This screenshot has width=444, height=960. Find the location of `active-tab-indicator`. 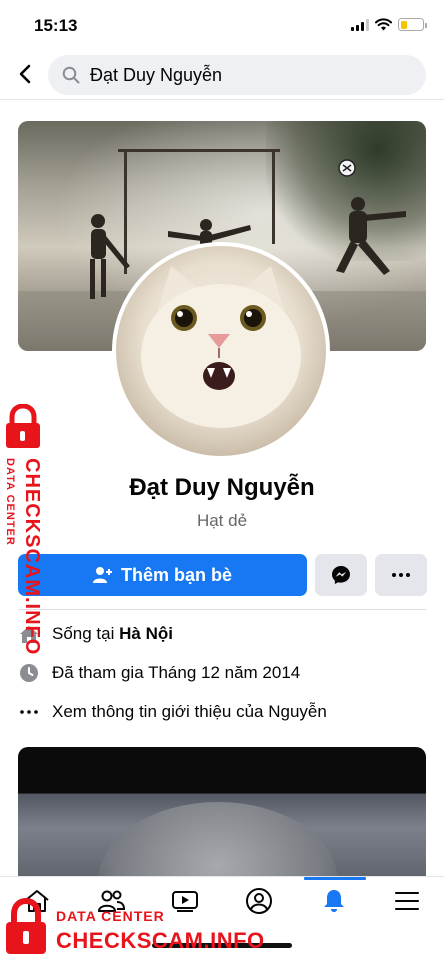

active-tab-indicator is located at coordinates (335, 878).